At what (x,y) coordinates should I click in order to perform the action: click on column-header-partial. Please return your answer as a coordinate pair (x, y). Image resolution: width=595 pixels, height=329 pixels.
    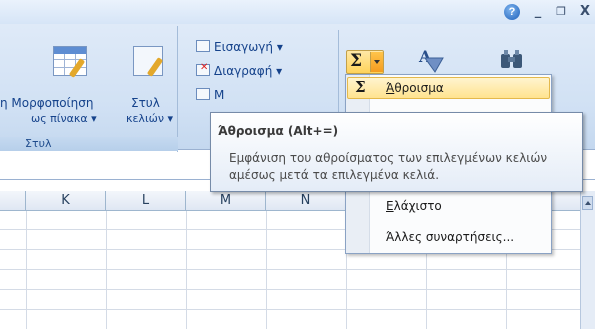
    Looking at the image, I should click on (13, 201).